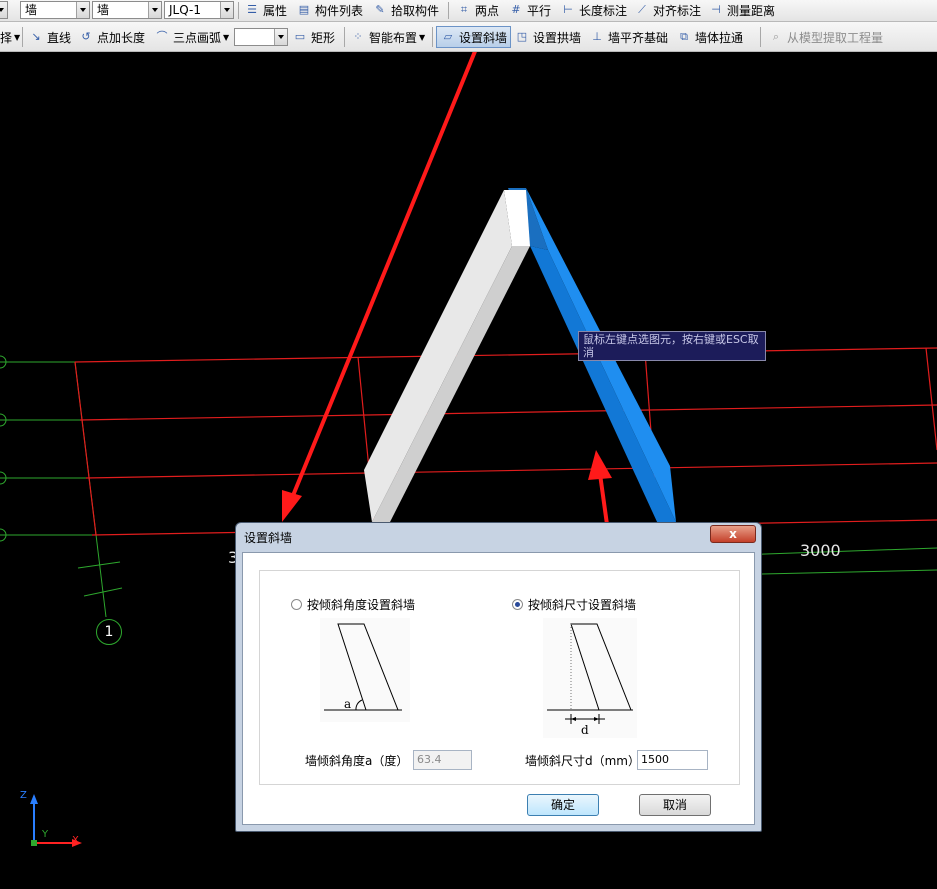  What do you see at coordinates (268, 538) in the screenshot?
I see `dialog-title: 设置斜墙` at bounding box center [268, 538].